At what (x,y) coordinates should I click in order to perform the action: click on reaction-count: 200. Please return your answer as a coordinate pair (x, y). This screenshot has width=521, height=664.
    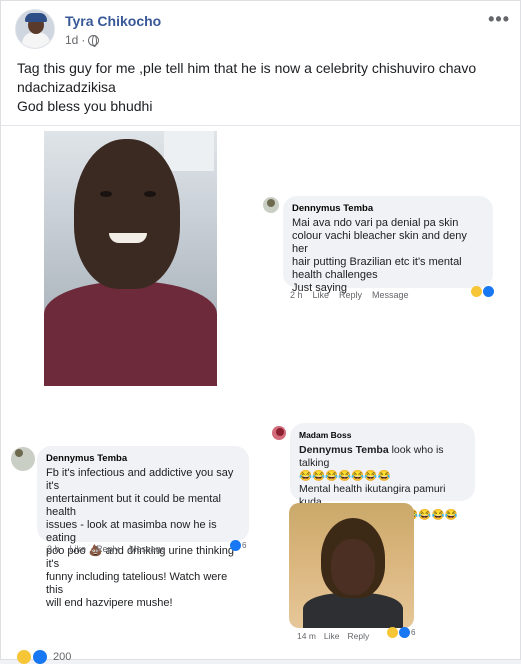
    Looking at the image, I should click on (62, 657).